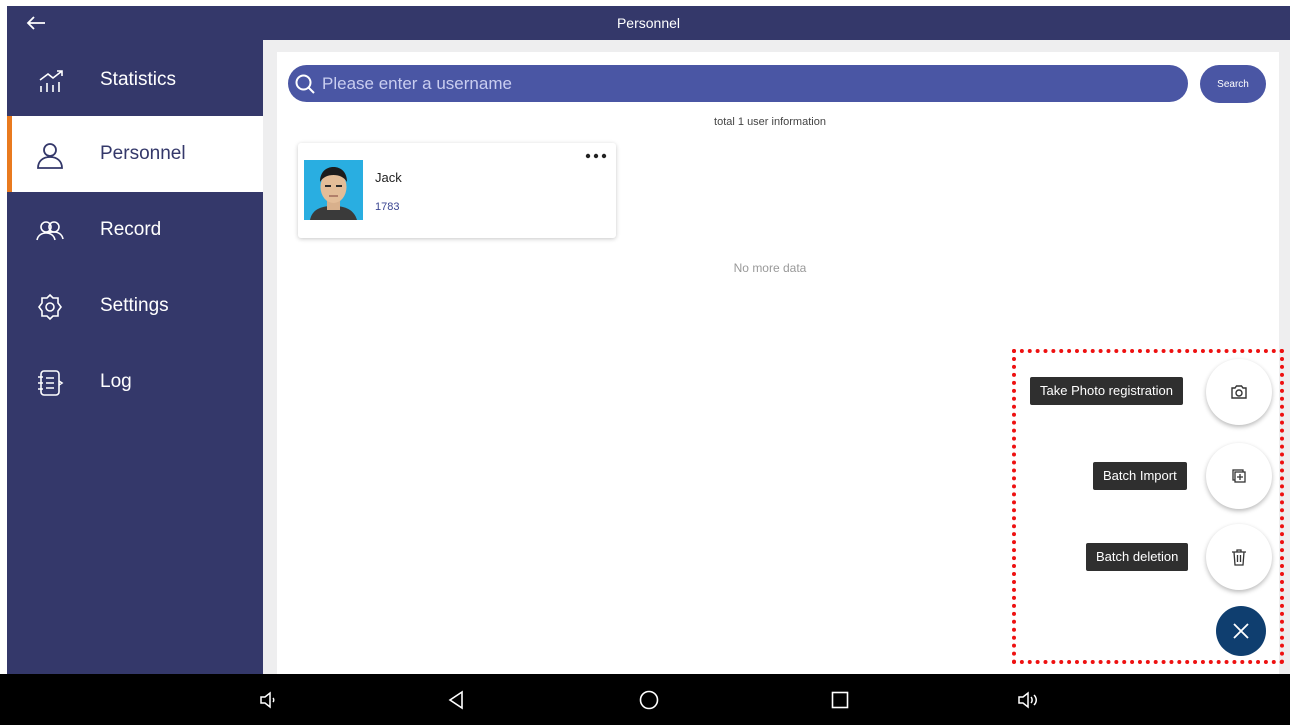  I want to click on take-photo-tooltip: Take Photo registration, so click(1106, 391).